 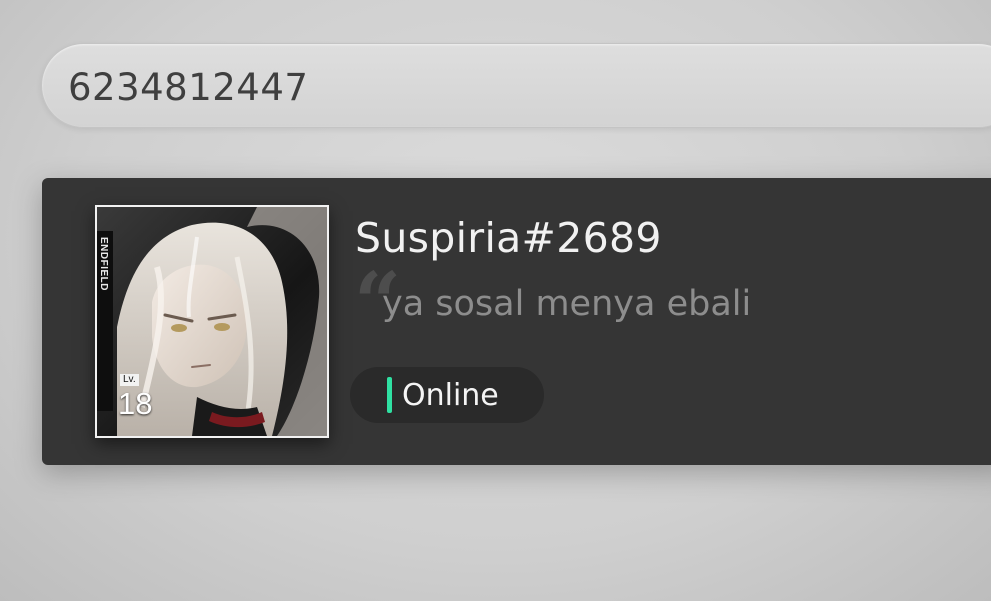 I want to click on level-label: Lv., so click(x=129, y=380).